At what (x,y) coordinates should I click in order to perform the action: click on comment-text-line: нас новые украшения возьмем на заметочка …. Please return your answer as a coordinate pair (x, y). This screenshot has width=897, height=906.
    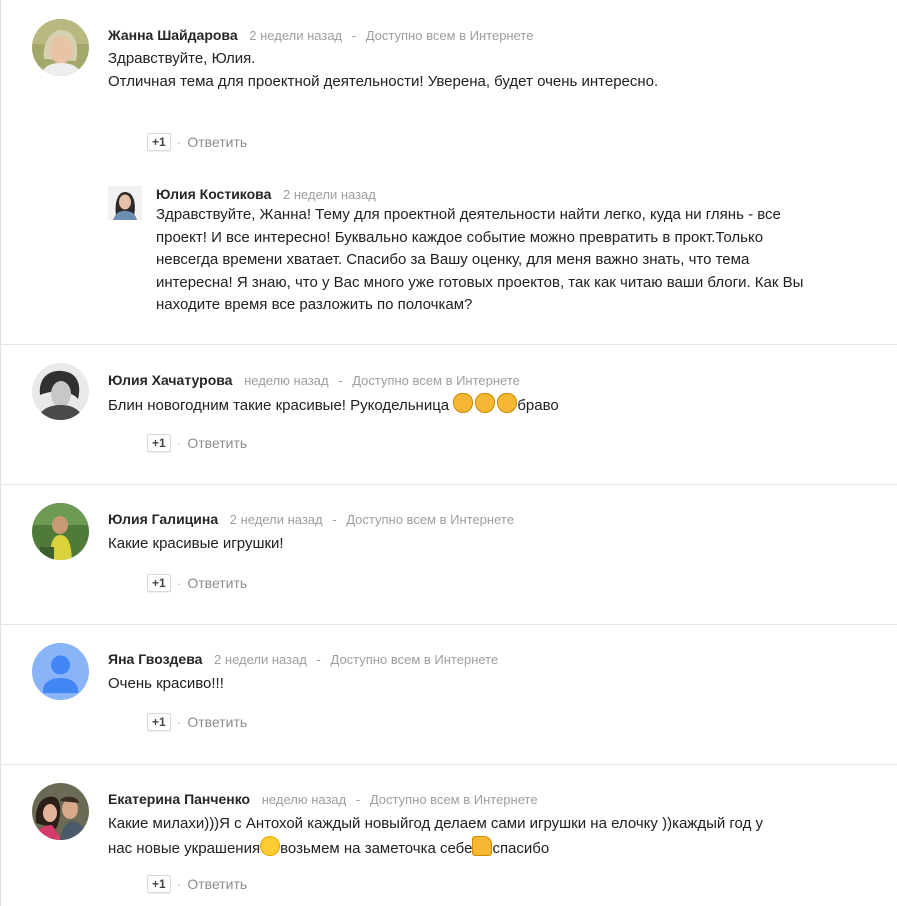
    Looking at the image, I should click on (435, 848).